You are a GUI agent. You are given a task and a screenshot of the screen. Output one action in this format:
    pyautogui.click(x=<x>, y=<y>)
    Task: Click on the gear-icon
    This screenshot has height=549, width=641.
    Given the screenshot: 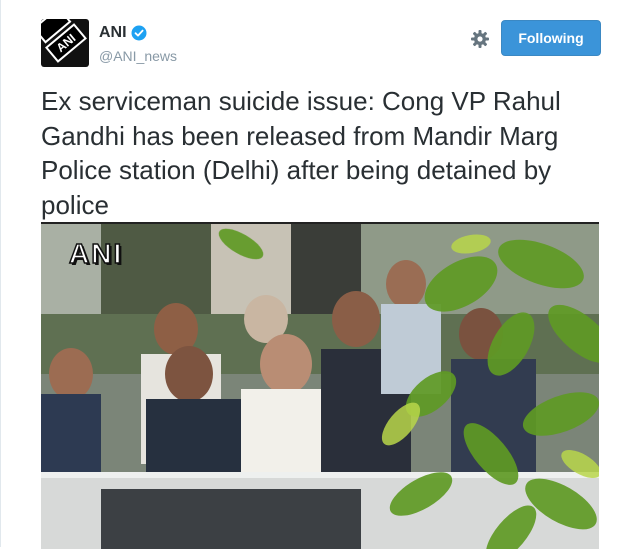 What is the action you would take?
    pyautogui.click(x=480, y=39)
    